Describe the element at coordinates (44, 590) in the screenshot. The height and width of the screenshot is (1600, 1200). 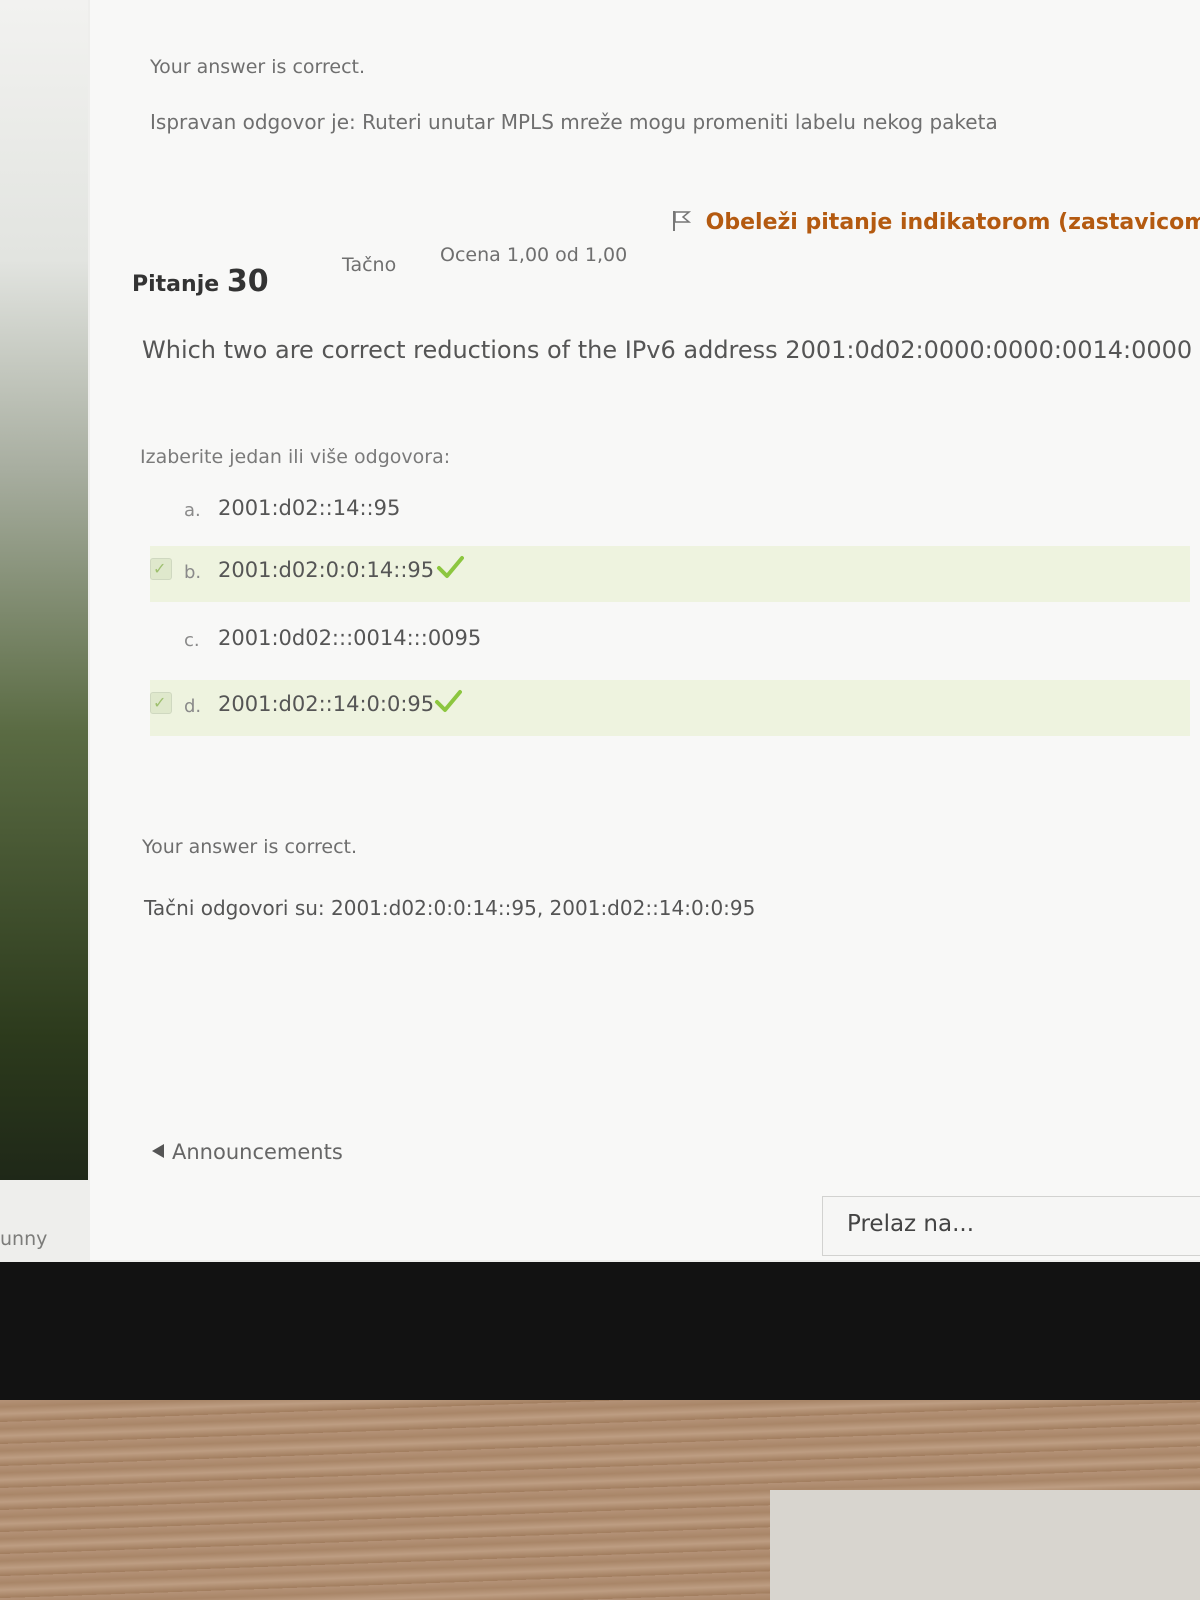
I see `sidebar-panel` at that location.